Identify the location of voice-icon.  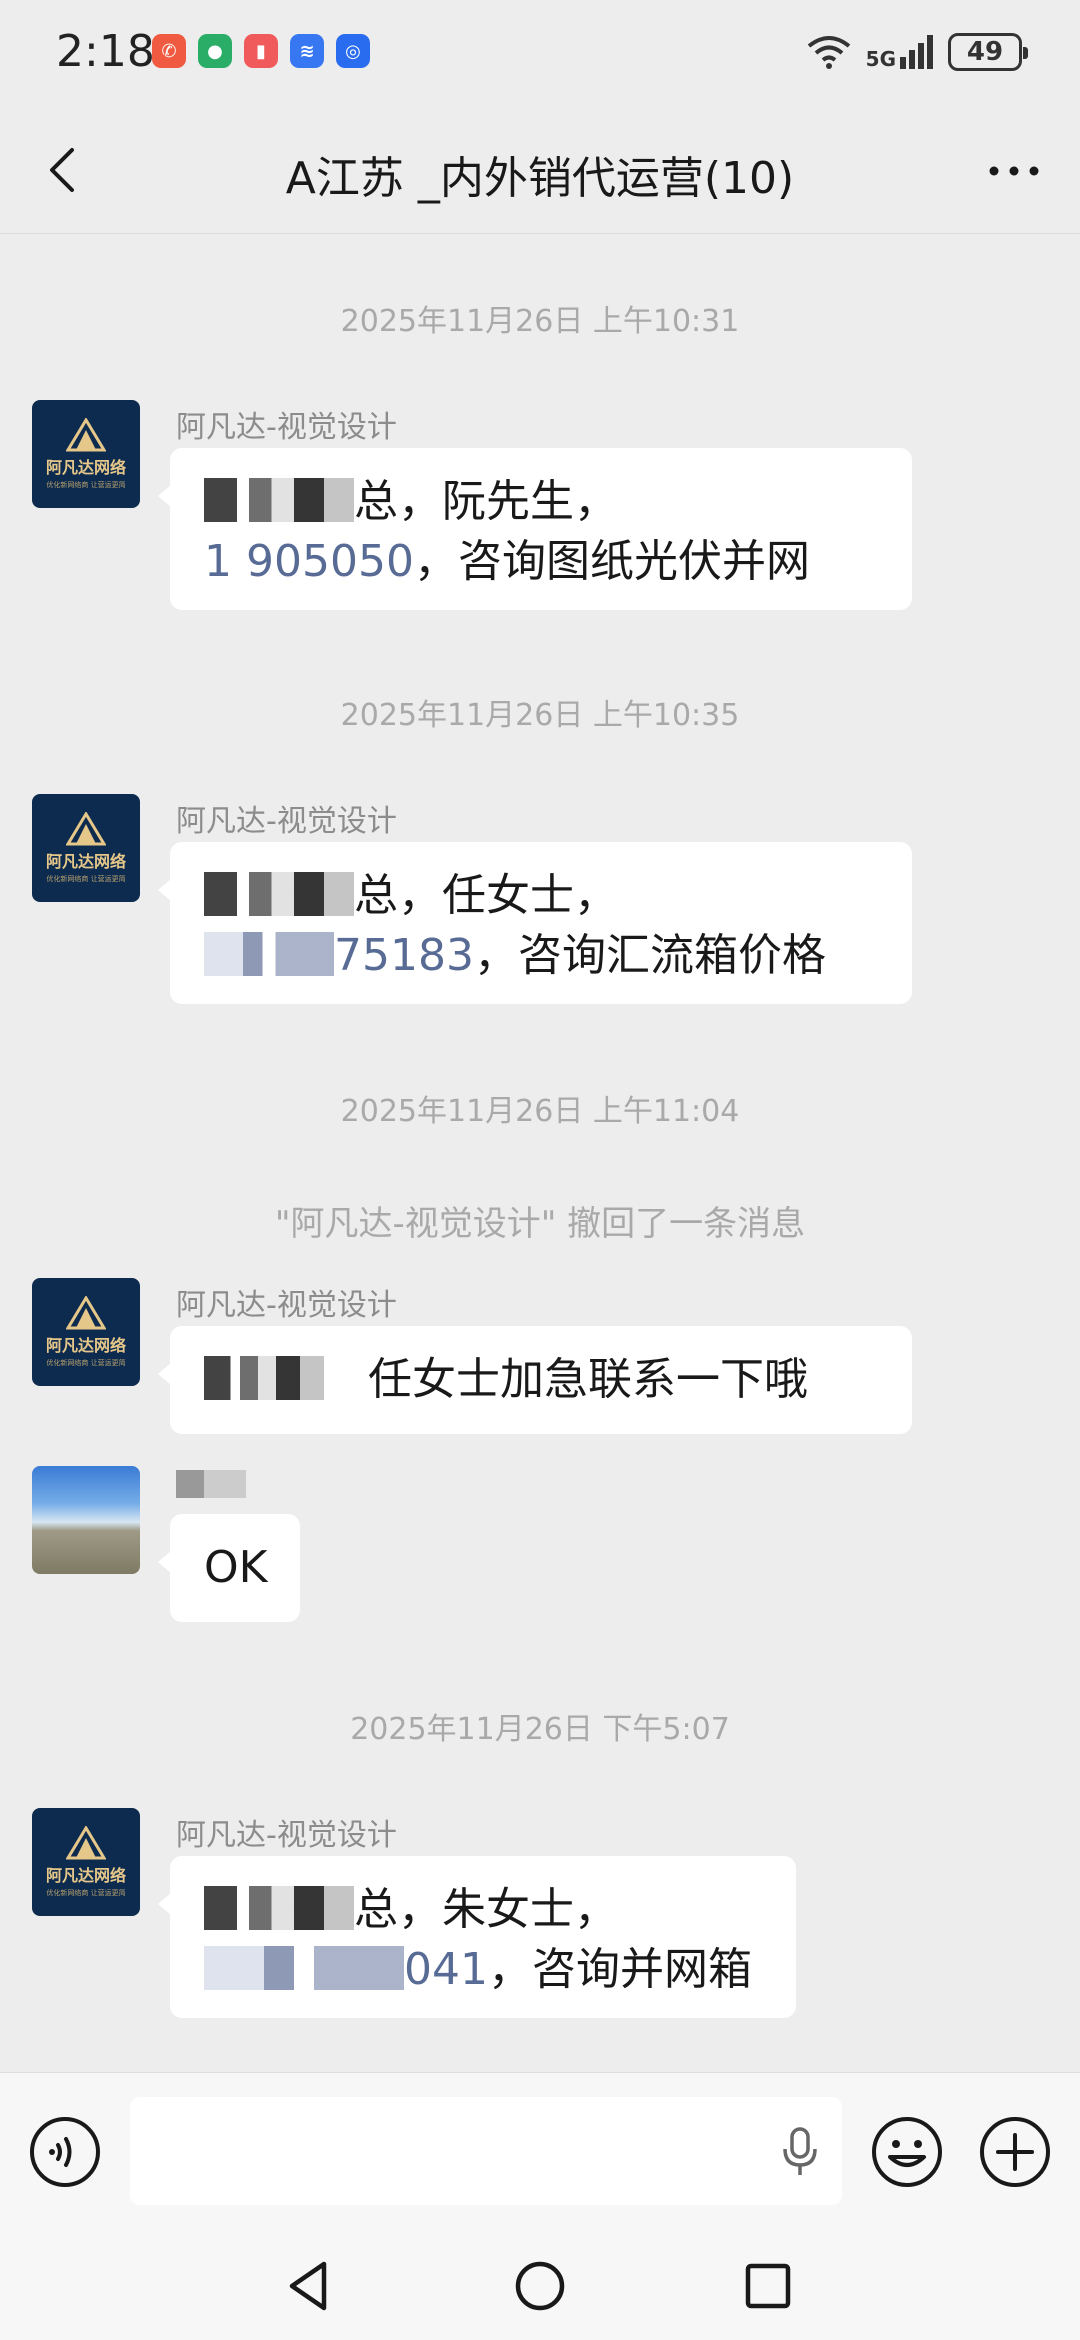
(65, 2152).